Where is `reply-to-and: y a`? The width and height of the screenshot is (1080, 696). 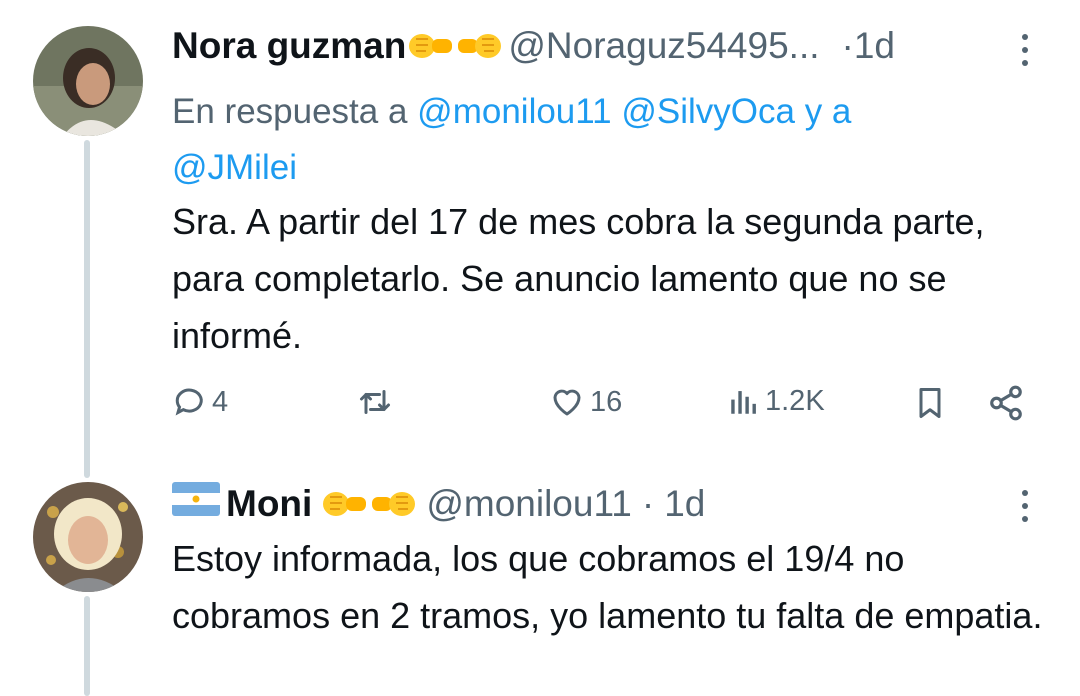 reply-to-and: y a is located at coordinates (828, 111).